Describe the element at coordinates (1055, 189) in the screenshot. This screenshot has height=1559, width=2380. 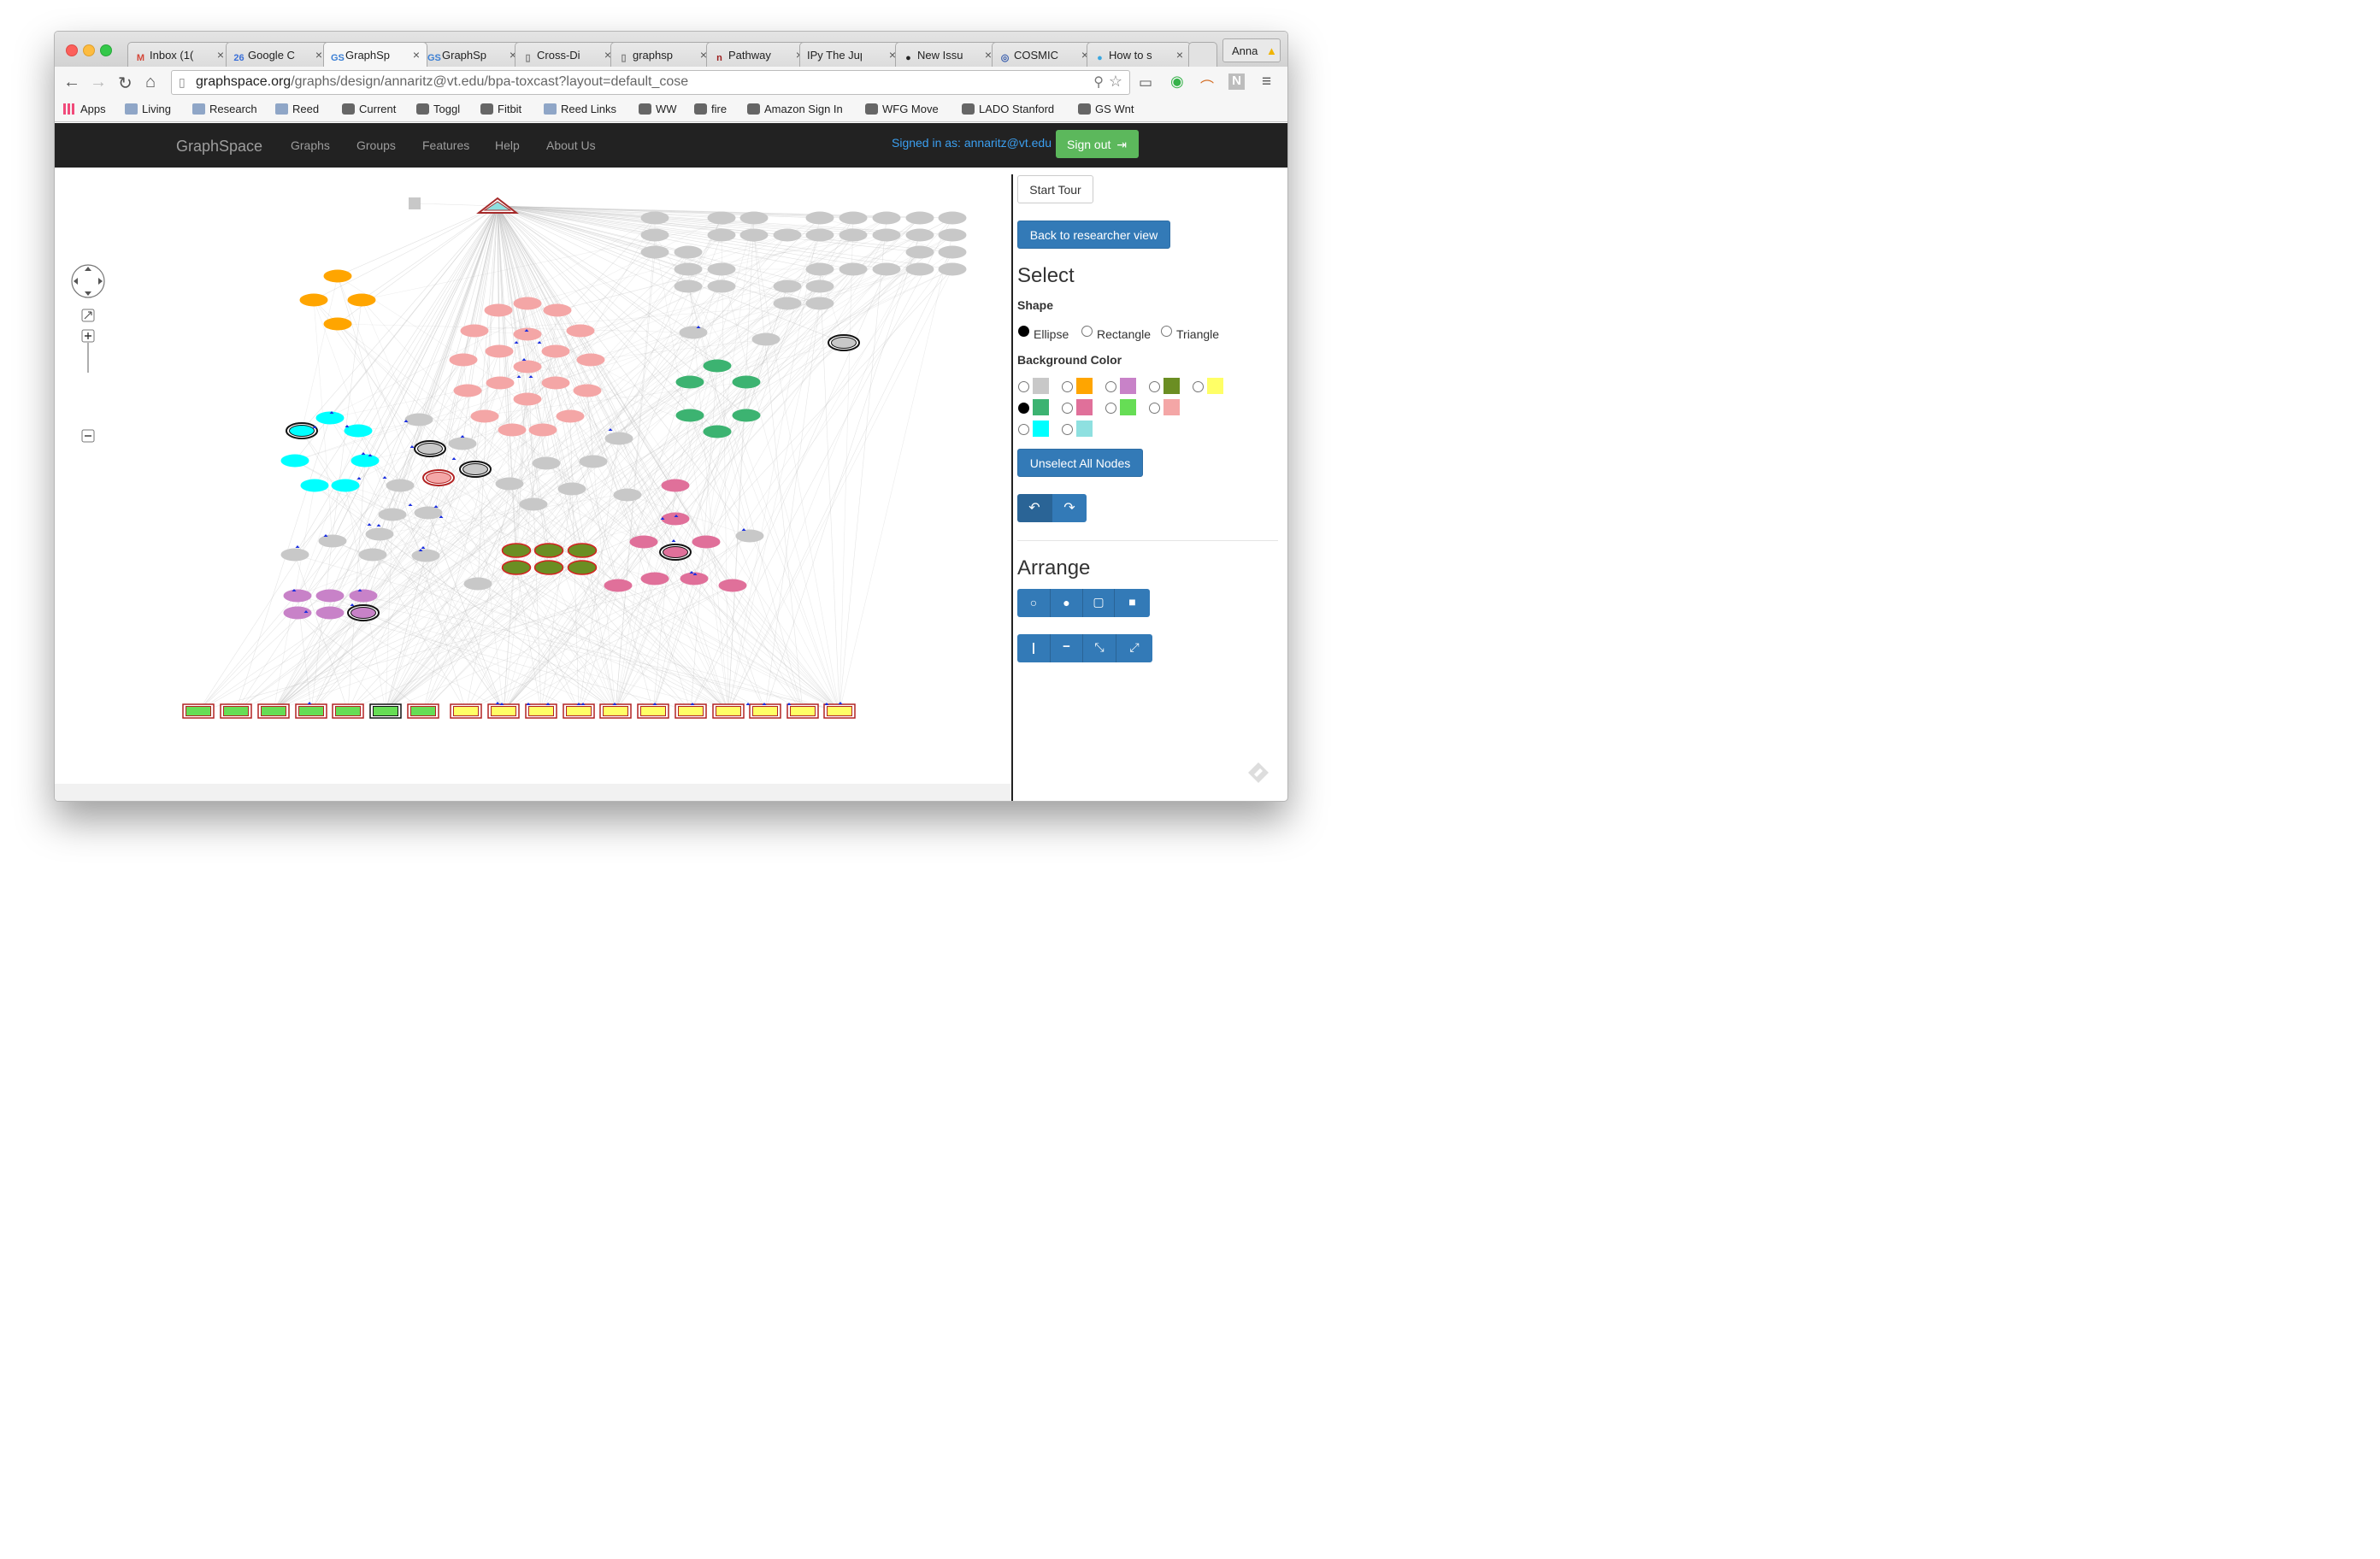
I see `start-tour-button: Start Tour` at that location.